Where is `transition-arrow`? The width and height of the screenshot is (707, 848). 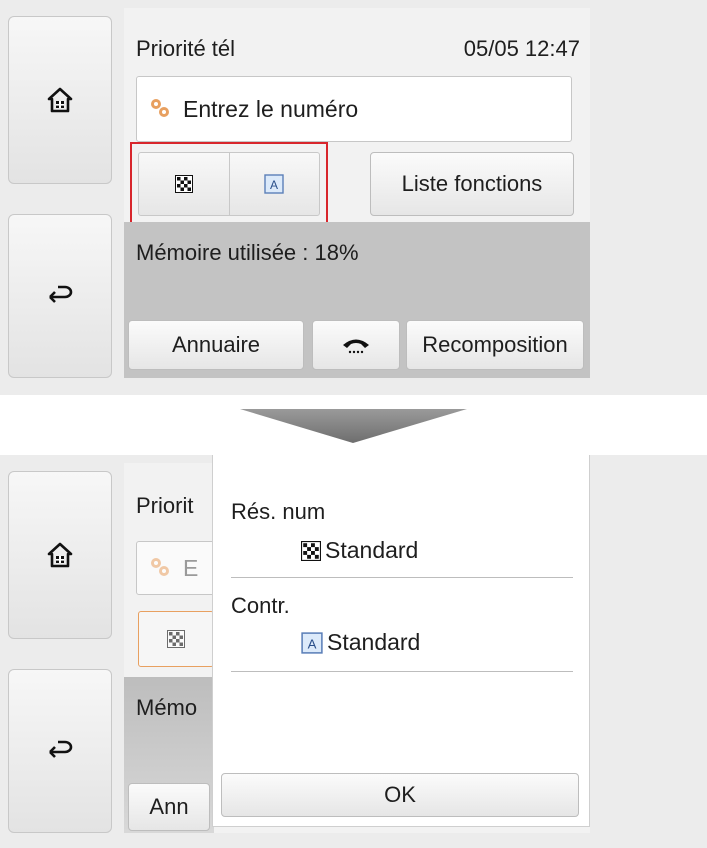 transition-arrow is located at coordinates (353, 425).